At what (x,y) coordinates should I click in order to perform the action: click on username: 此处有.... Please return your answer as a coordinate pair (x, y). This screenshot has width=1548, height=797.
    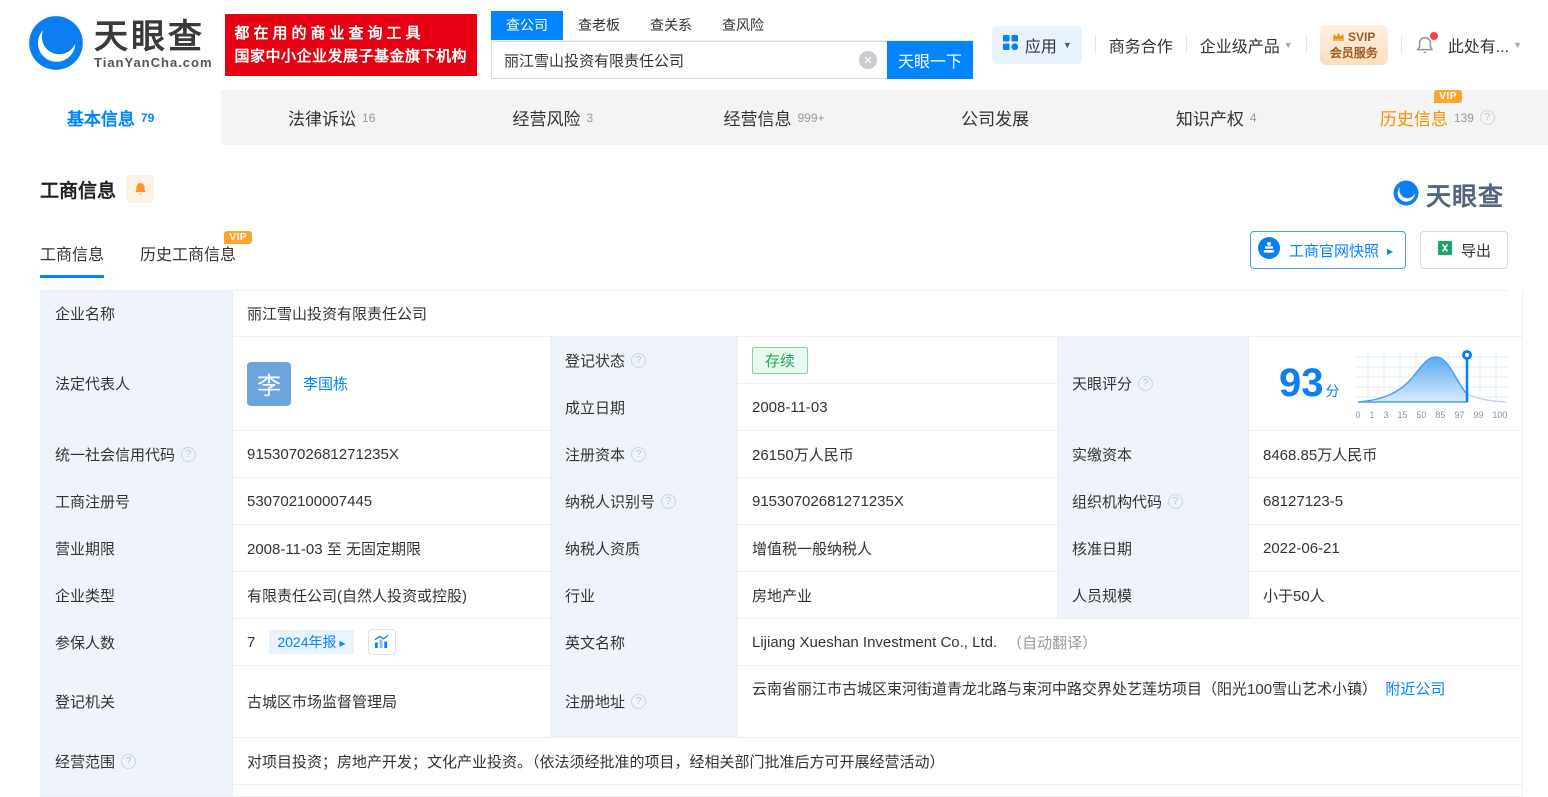
    Looking at the image, I should click on (1478, 47).